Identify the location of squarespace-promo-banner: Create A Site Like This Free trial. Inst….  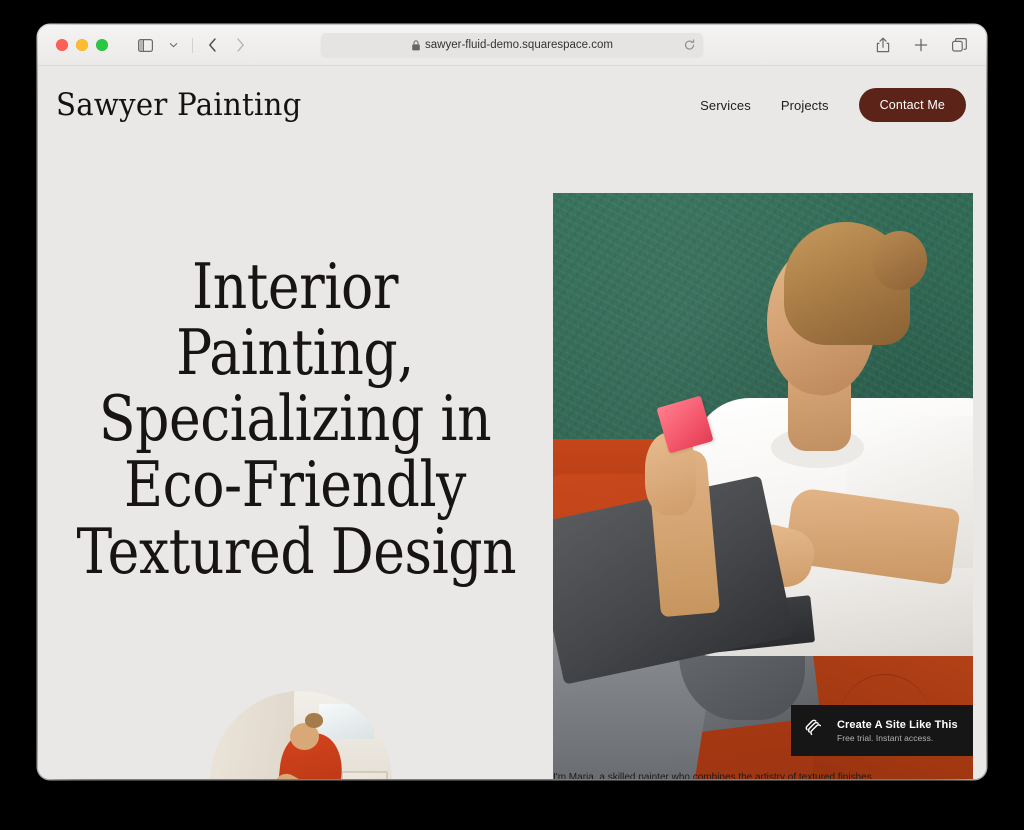
(882, 730).